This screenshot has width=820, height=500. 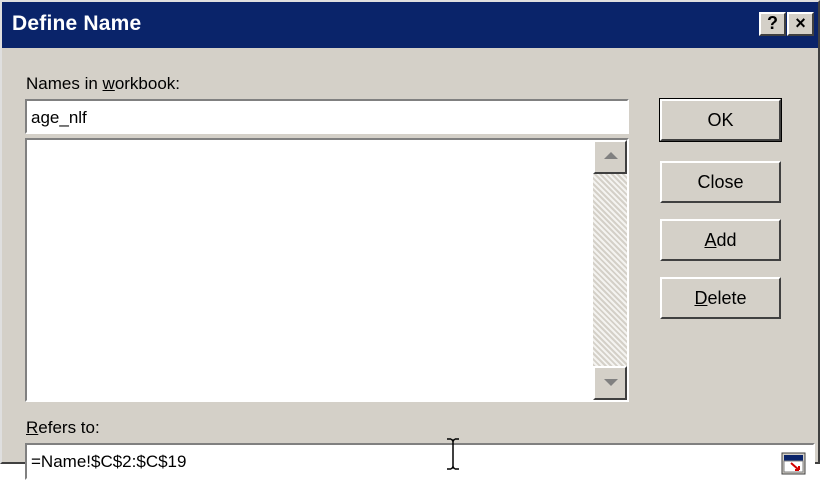 What do you see at coordinates (720, 120) in the screenshot?
I see `ok-button: OK` at bounding box center [720, 120].